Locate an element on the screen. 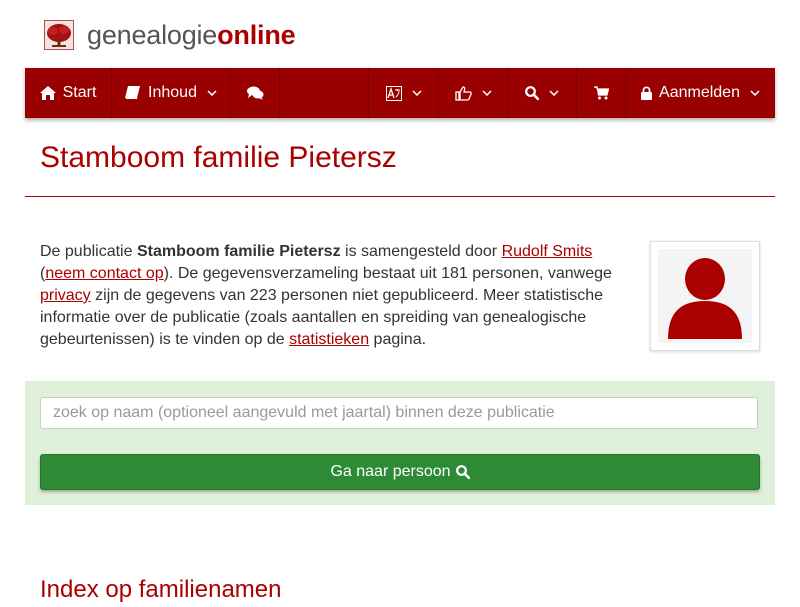 This screenshot has width=800, height=607. nav-language is located at coordinates (403, 93).